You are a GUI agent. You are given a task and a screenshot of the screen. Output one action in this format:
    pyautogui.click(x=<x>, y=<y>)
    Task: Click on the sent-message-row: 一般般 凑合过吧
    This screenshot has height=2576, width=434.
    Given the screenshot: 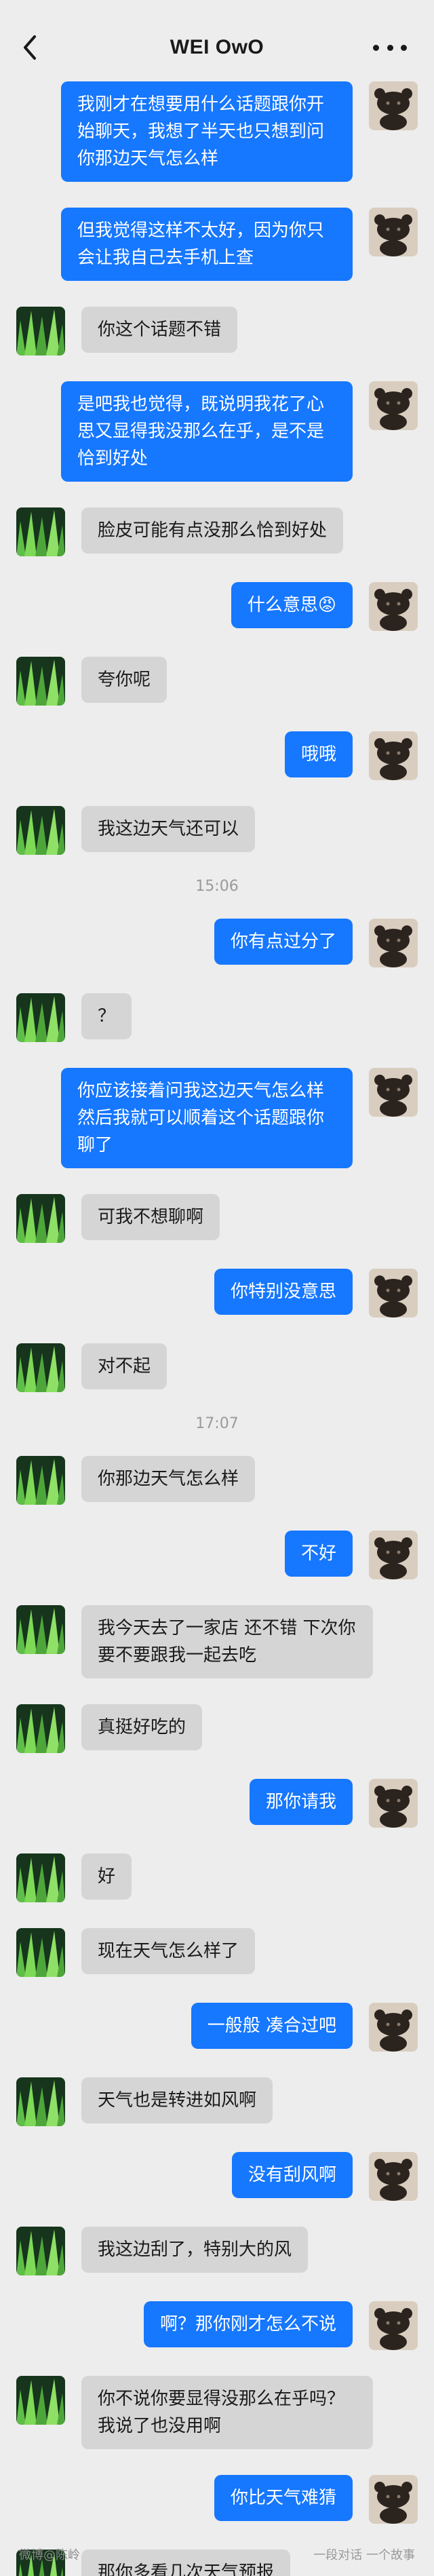 What is the action you would take?
    pyautogui.click(x=217, y=2027)
    